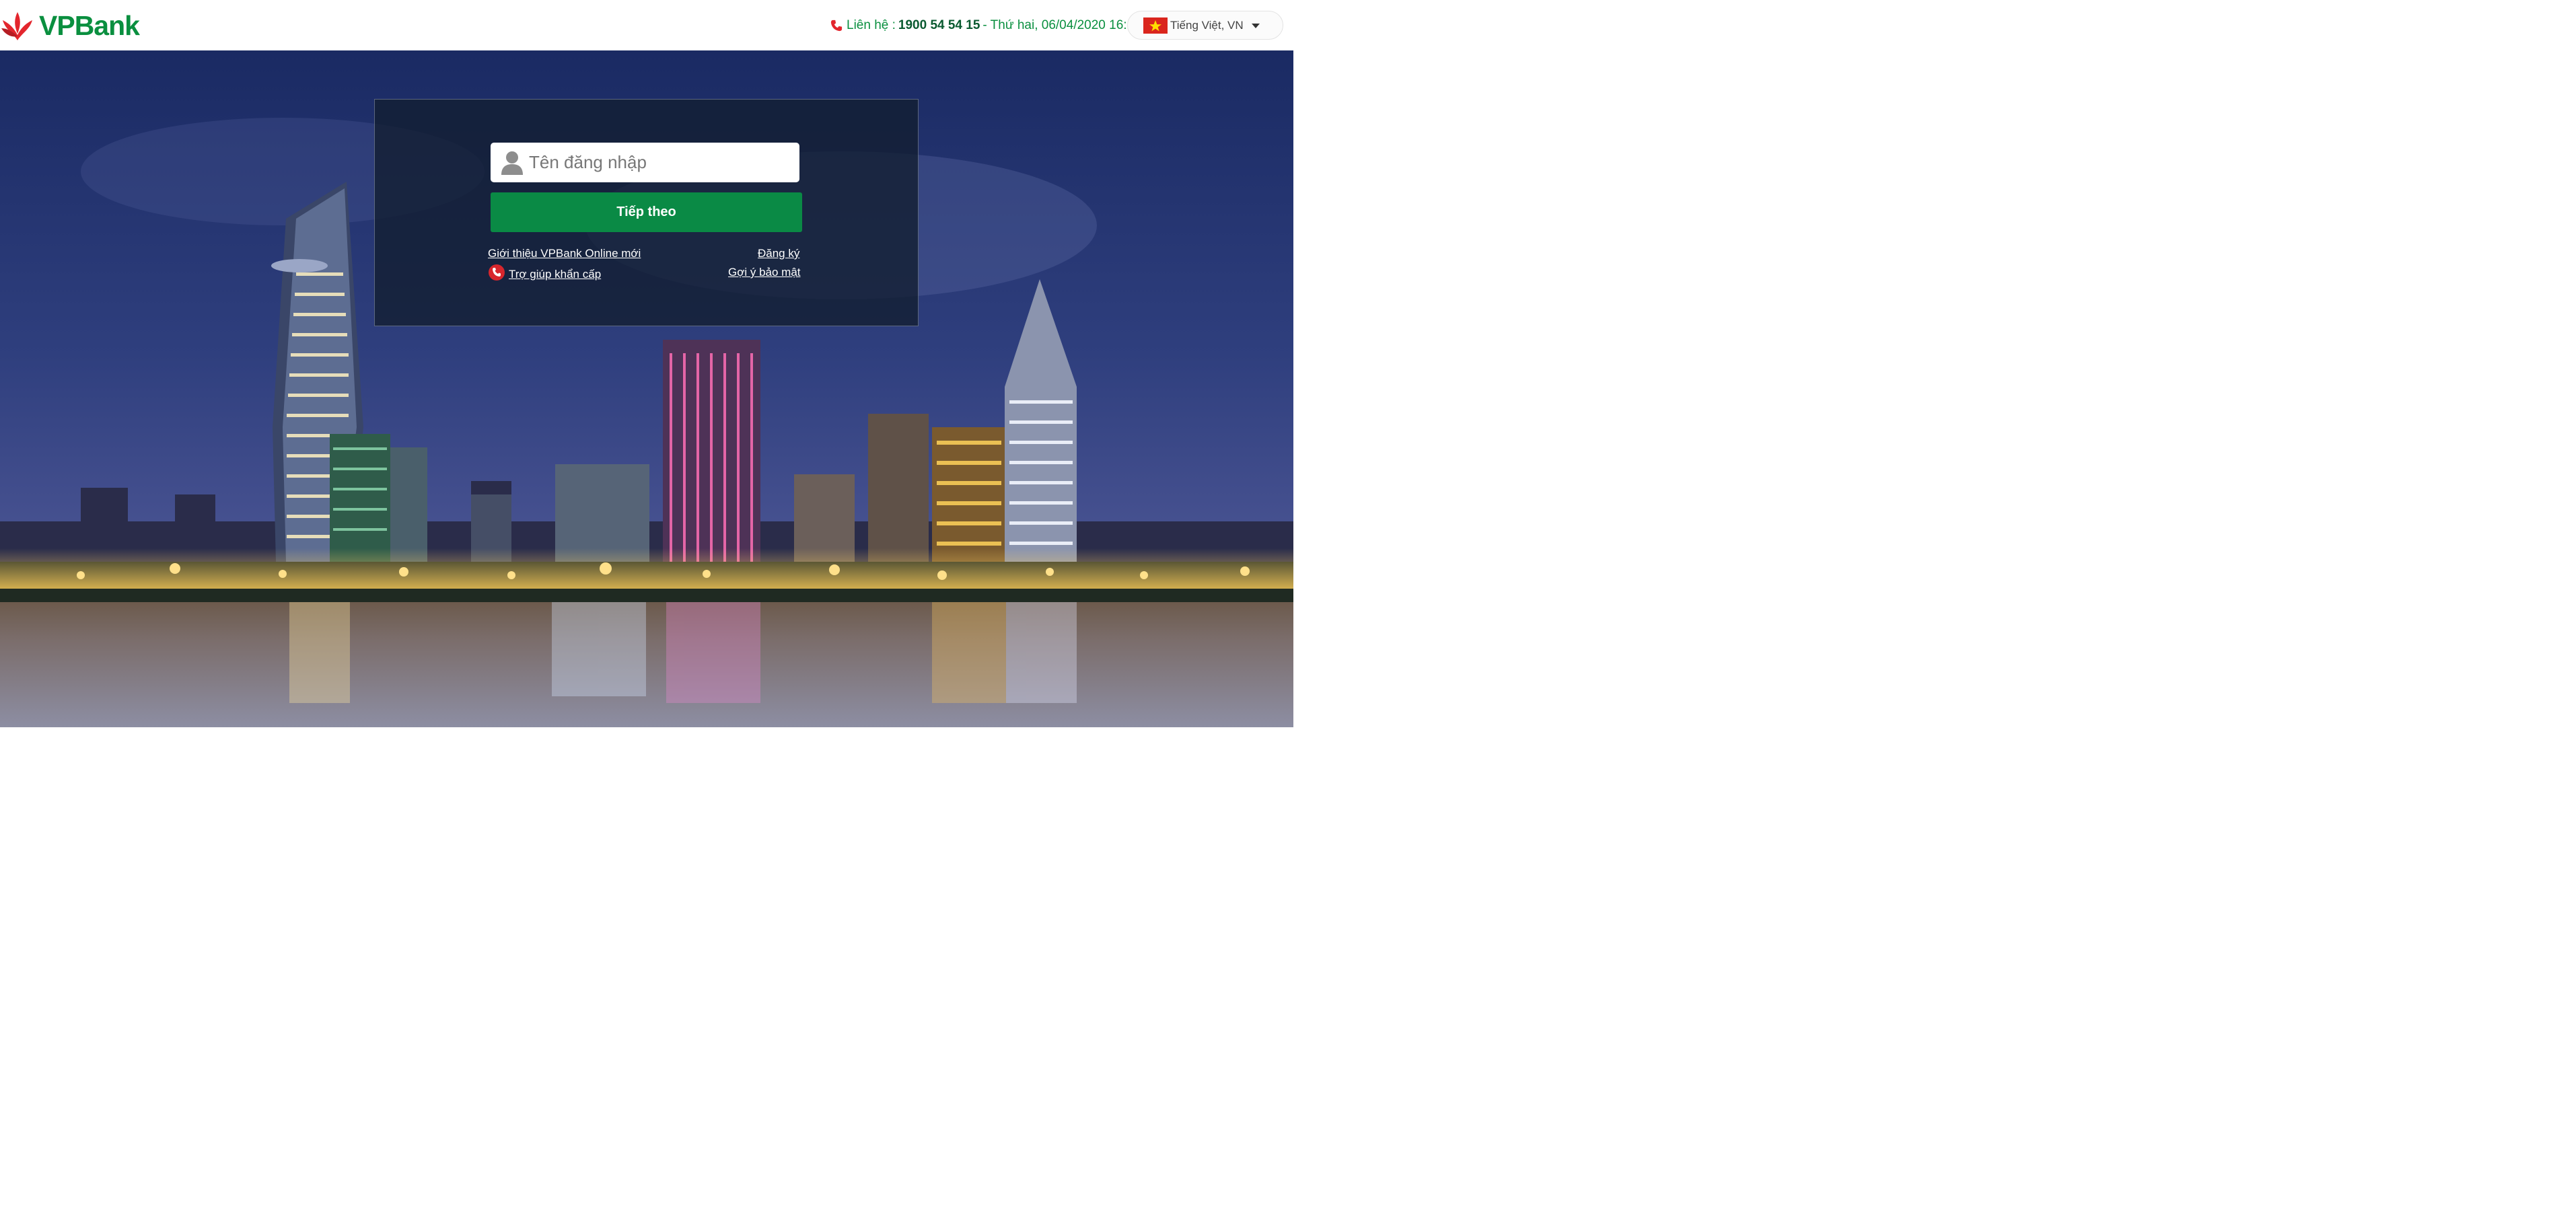  I want to click on hotline-number: 1900 54 54 15, so click(939, 26).